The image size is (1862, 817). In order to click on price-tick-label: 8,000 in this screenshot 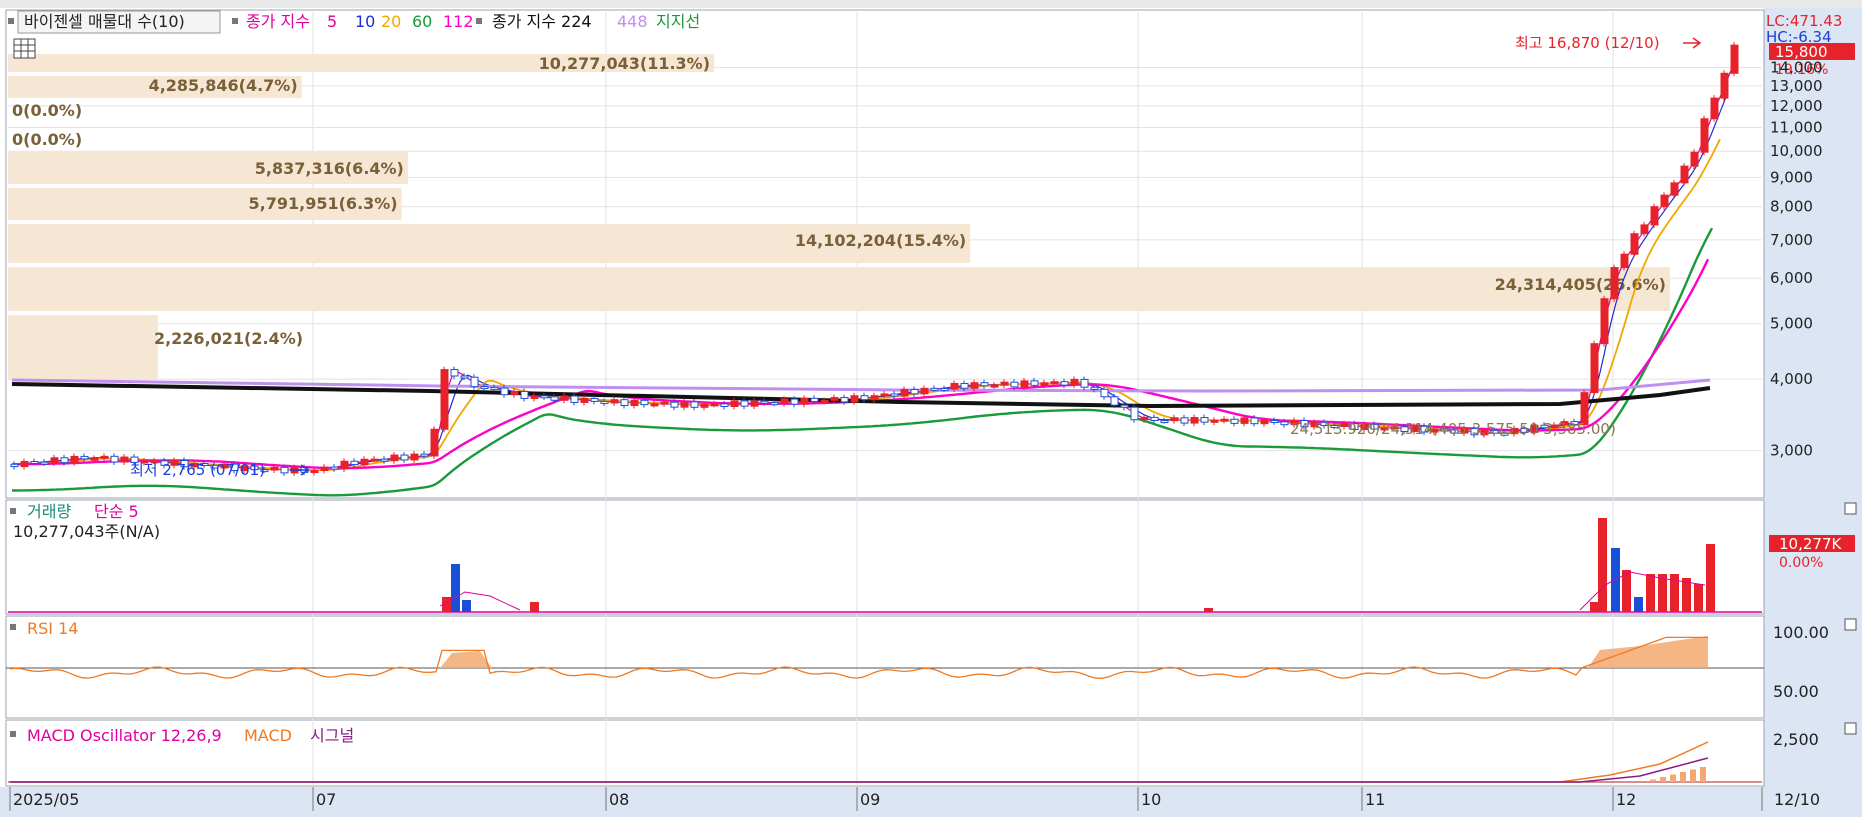, I will do `click(1791, 207)`.